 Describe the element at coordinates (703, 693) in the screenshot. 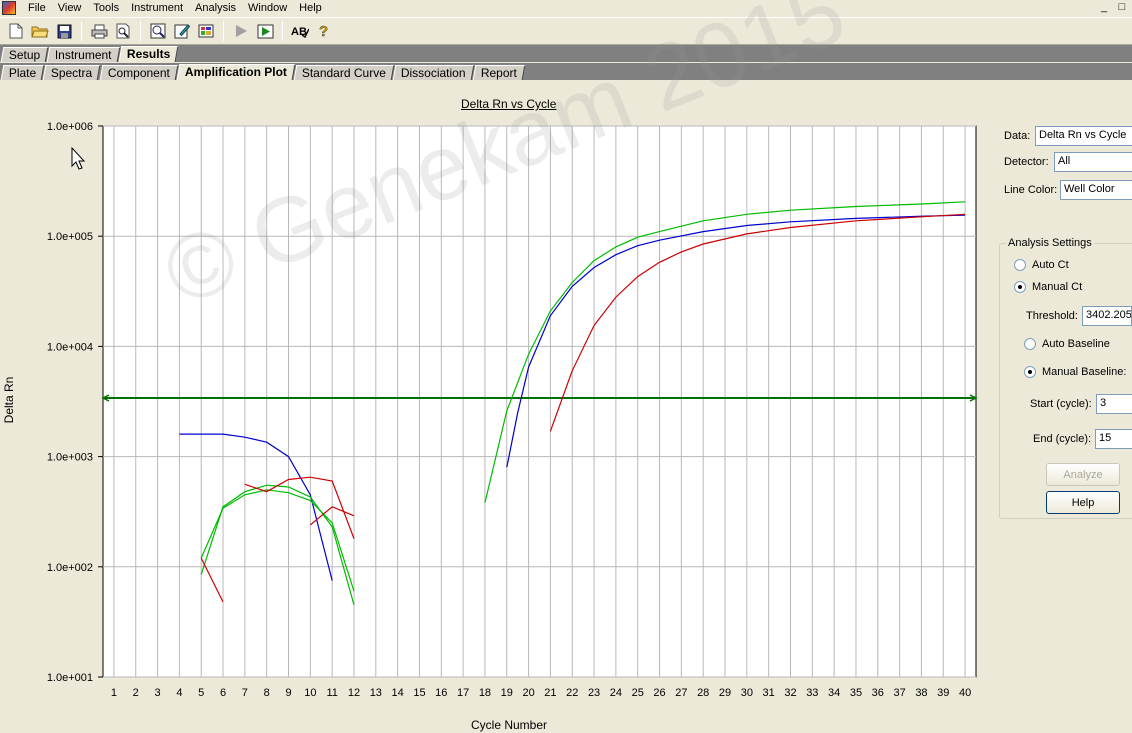

I see `x-tick-label: 28` at that location.